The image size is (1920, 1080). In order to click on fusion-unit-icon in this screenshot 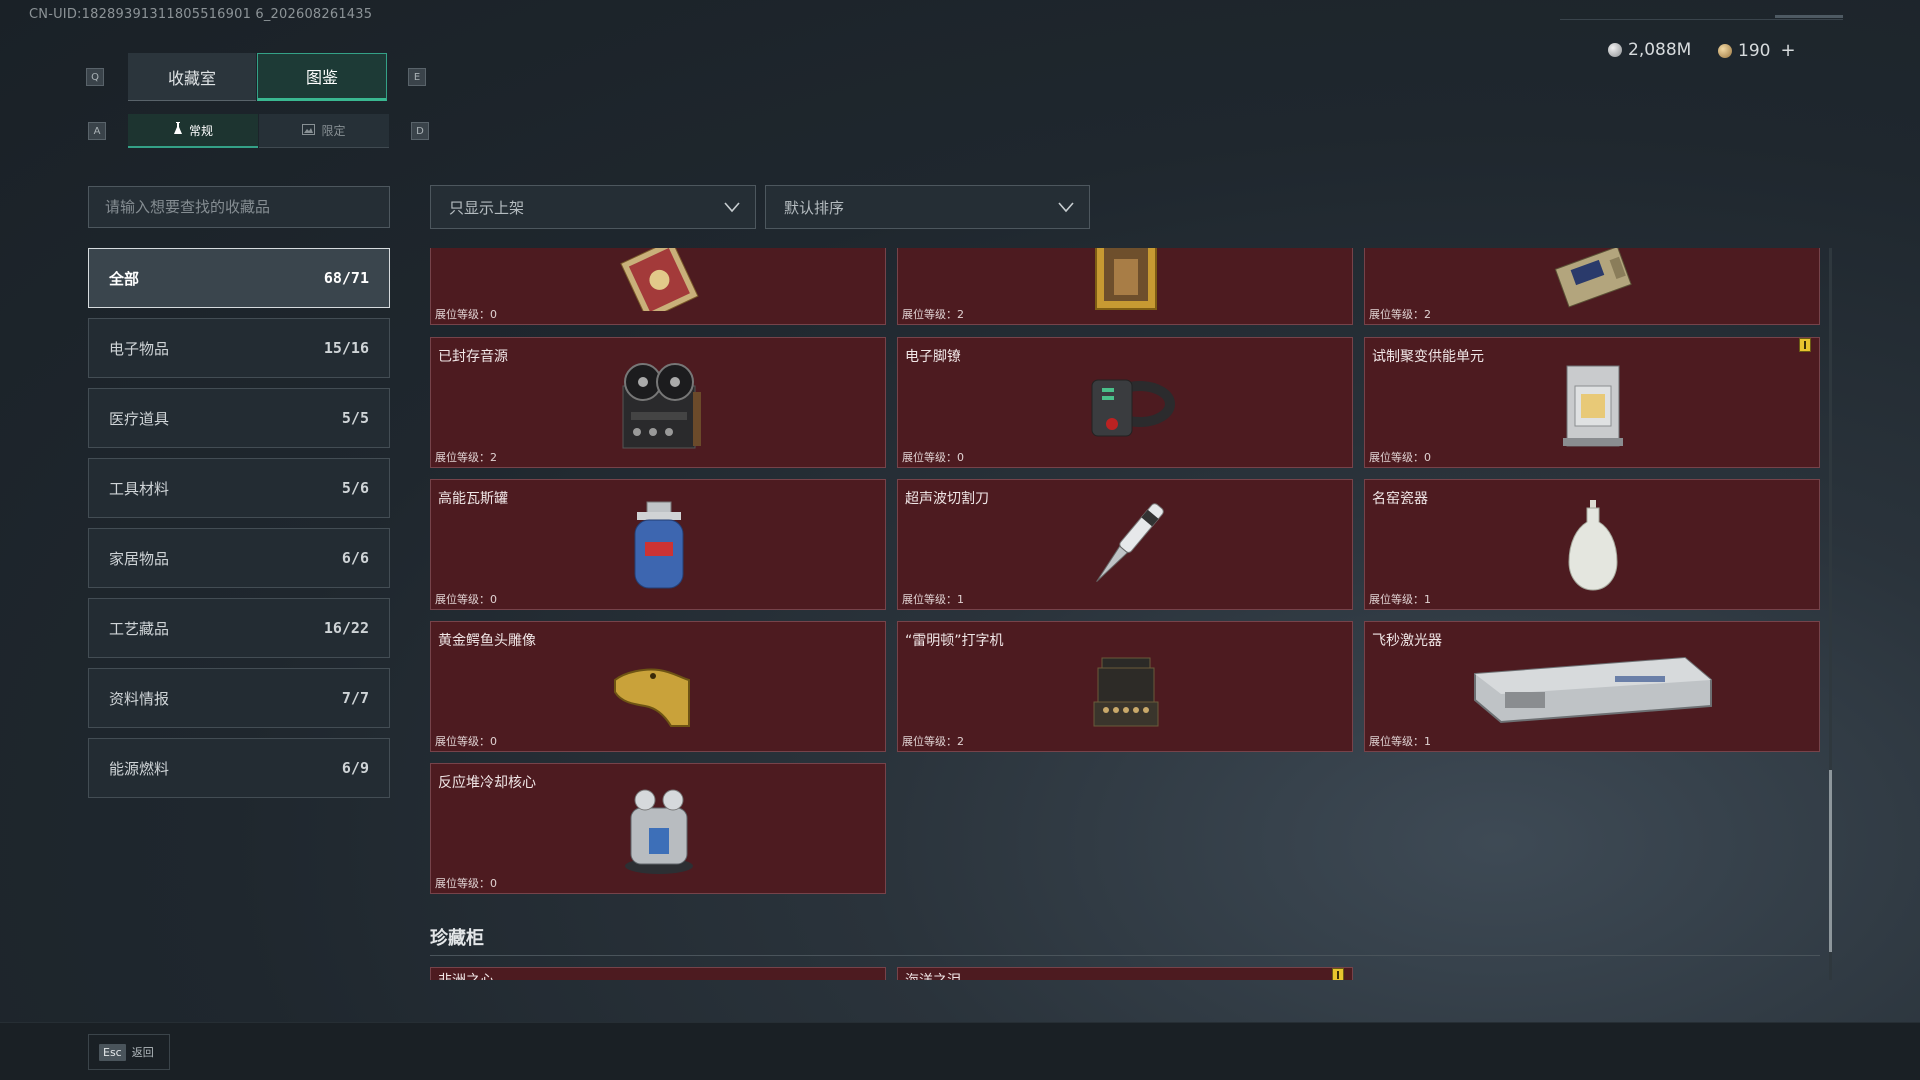, I will do `click(1593, 403)`.